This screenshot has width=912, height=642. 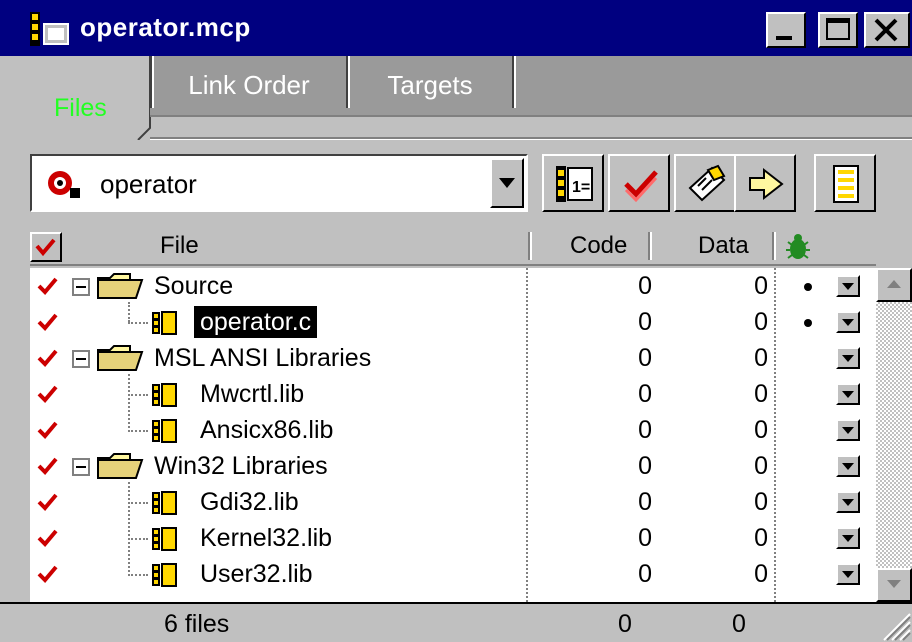 What do you see at coordinates (430, 85) in the screenshot?
I see `tab-targets: Targets` at bounding box center [430, 85].